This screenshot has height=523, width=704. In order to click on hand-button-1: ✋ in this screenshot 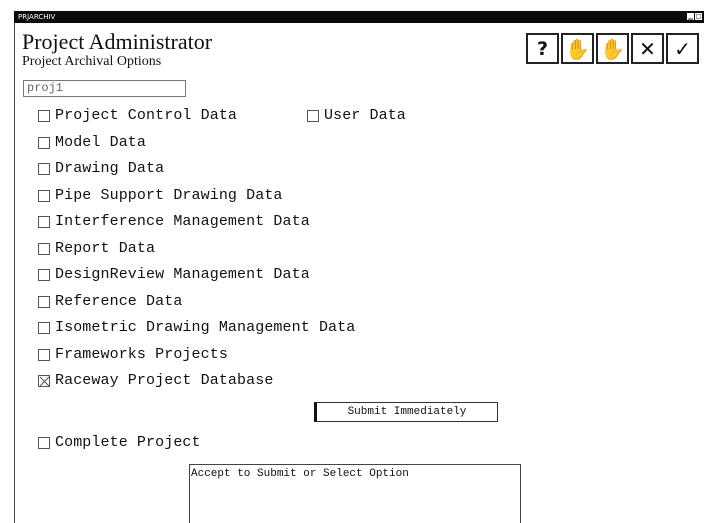, I will do `click(577, 48)`.